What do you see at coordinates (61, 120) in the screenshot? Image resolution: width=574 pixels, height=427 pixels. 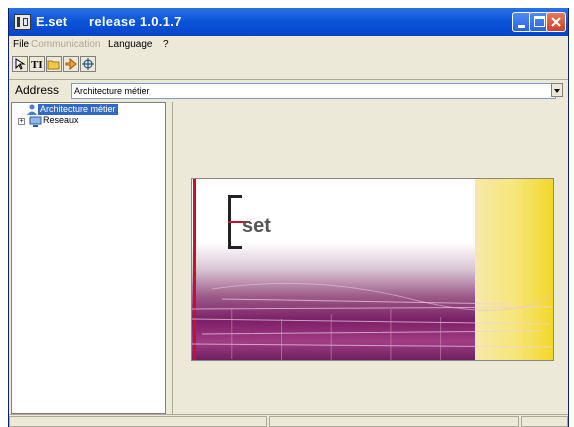 I see `tree-item-reseaux: Reseaux` at bounding box center [61, 120].